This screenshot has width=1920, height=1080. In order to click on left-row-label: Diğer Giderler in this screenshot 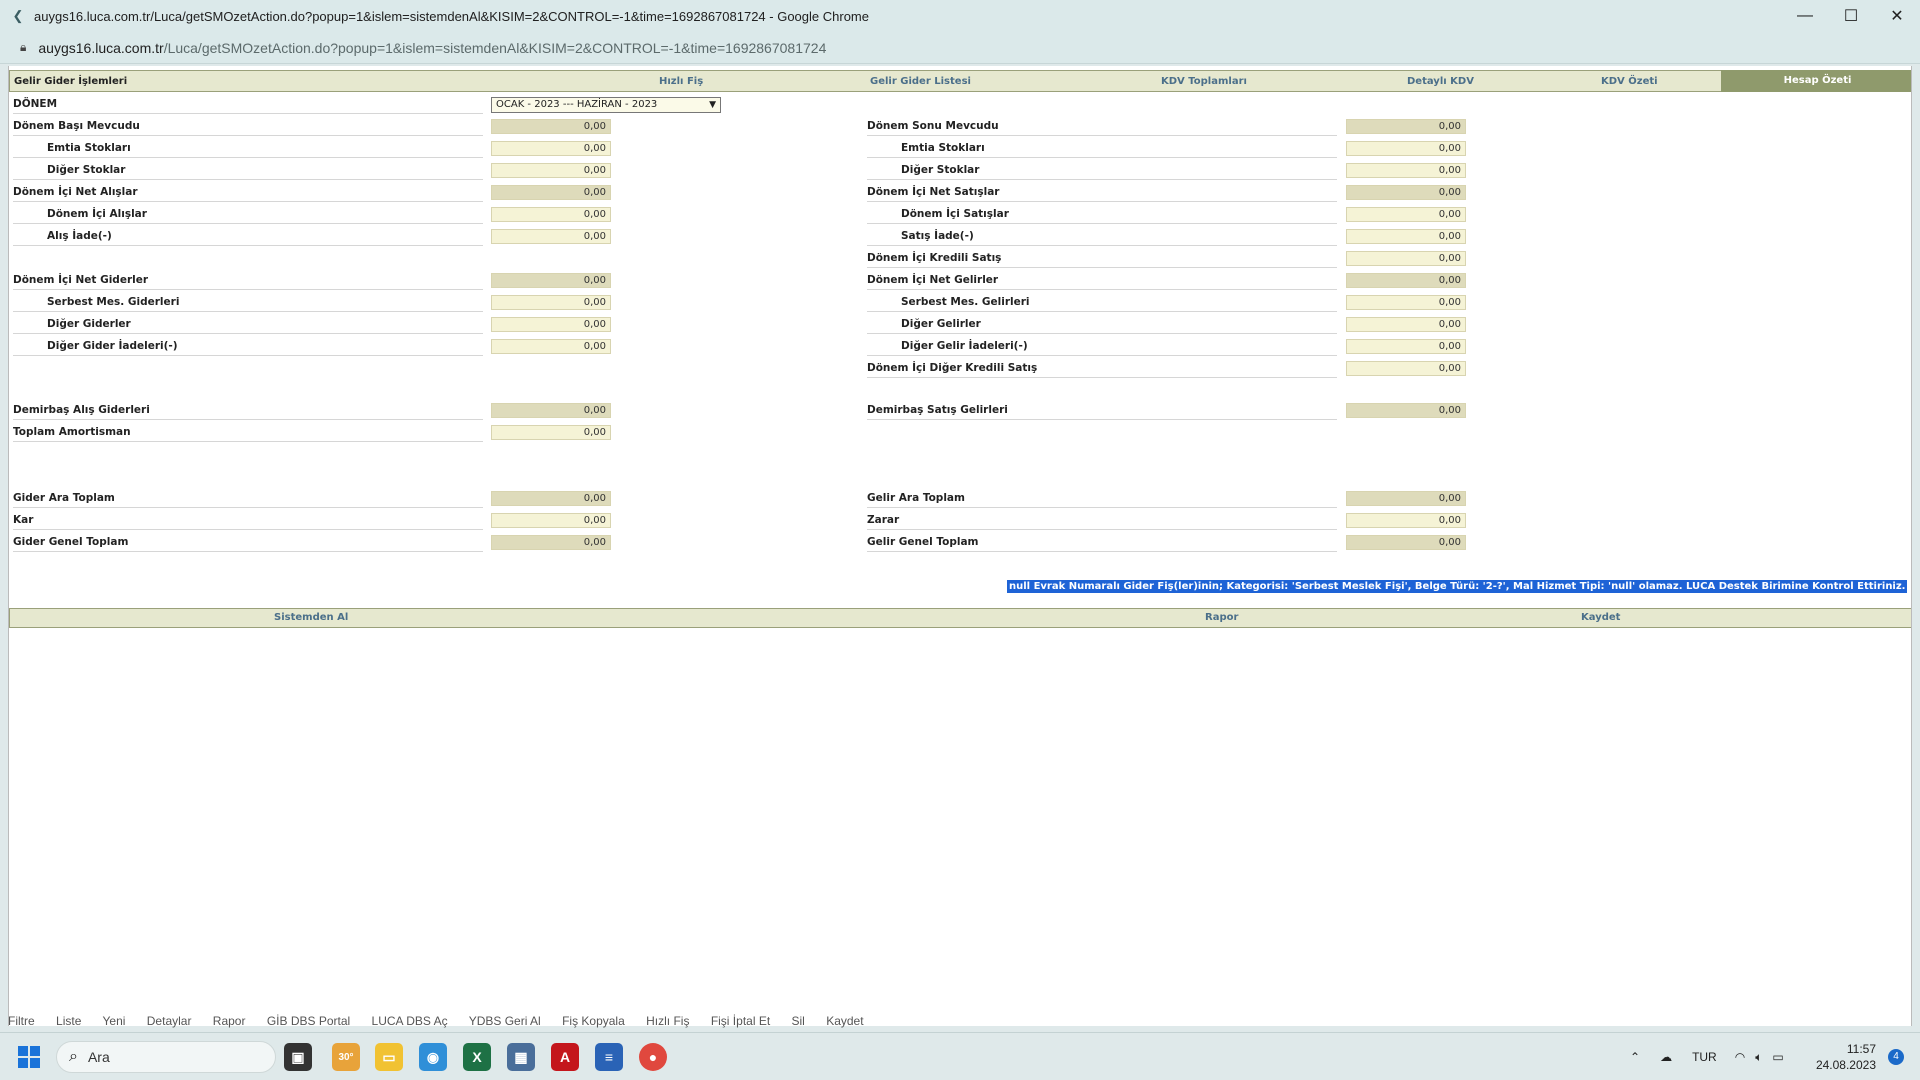, I will do `click(248, 324)`.